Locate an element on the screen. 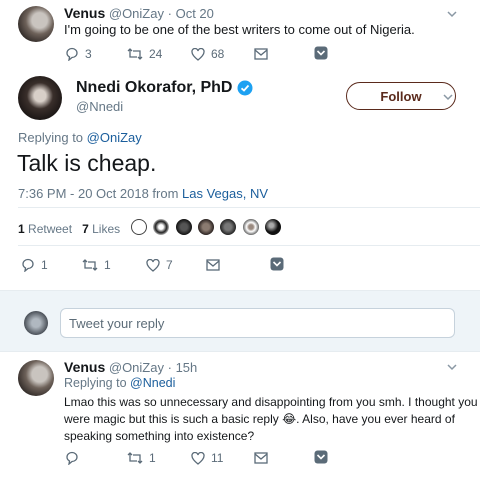 This screenshot has height=478, width=480. like-count: 11 is located at coordinates (217, 458).